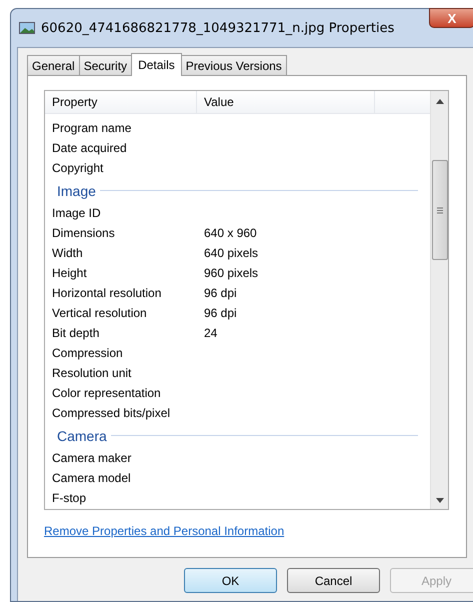 The height and width of the screenshot is (602, 473). What do you see at coordinates (91, 478) in the screenshot?
I see `property-name: Camera model` at bounding box center [91, 478].